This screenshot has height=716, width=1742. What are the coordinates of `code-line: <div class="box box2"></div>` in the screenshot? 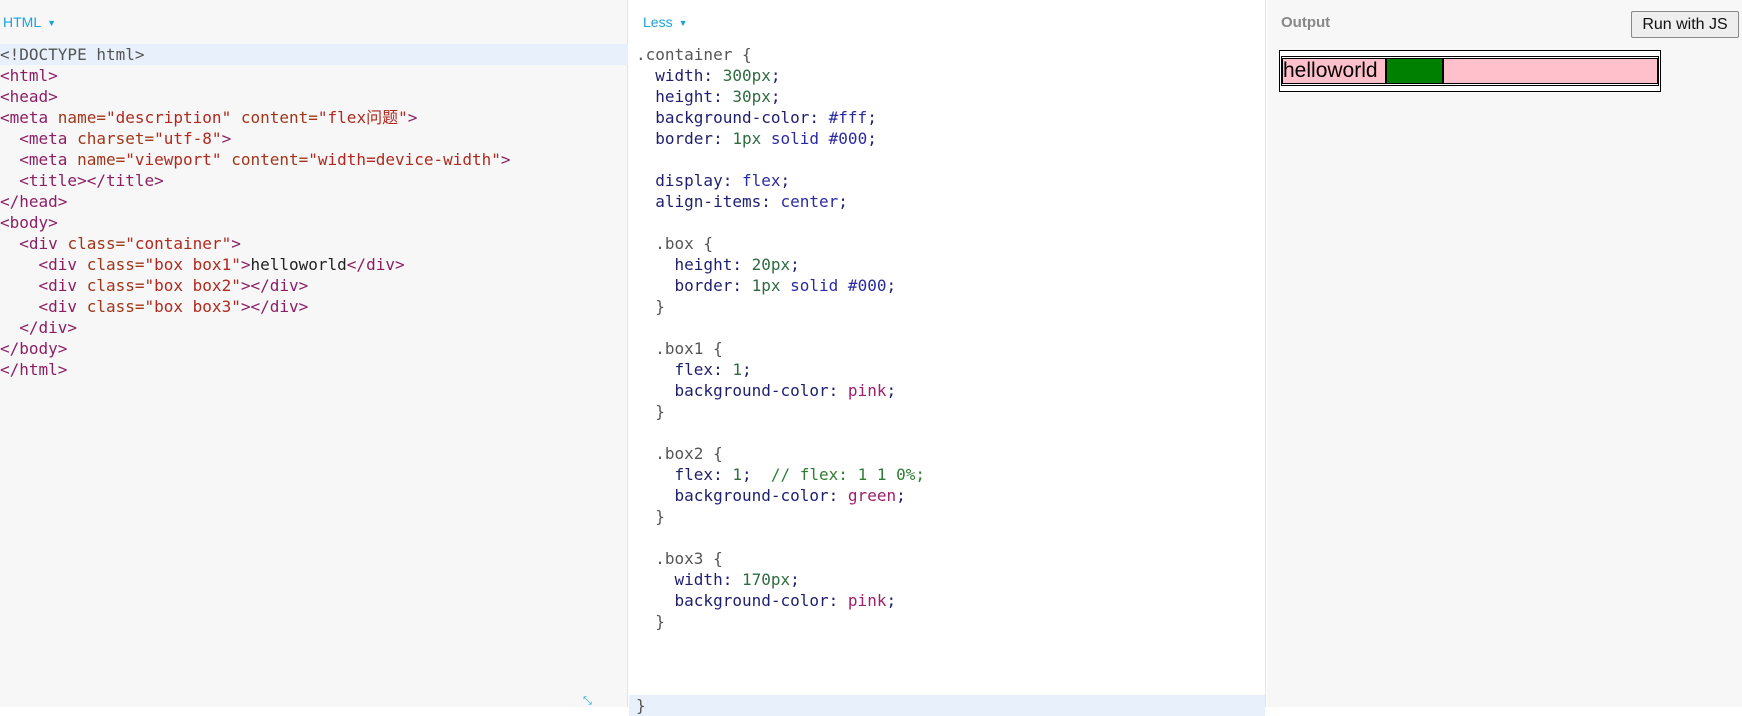 It's located at (314, 285).